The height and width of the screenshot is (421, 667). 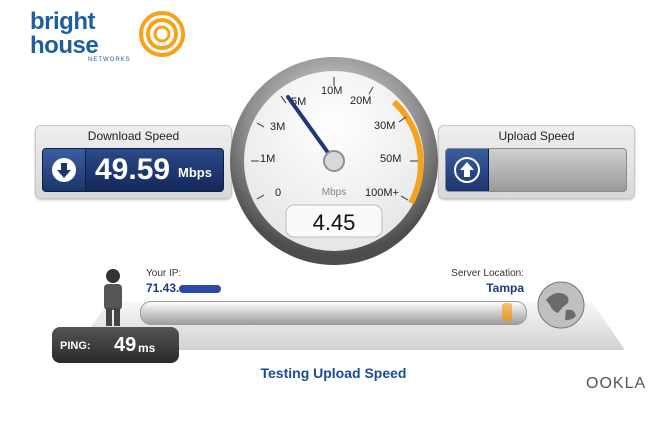 I want to click on redacted-ip-mark, so click(x=200, y=288).